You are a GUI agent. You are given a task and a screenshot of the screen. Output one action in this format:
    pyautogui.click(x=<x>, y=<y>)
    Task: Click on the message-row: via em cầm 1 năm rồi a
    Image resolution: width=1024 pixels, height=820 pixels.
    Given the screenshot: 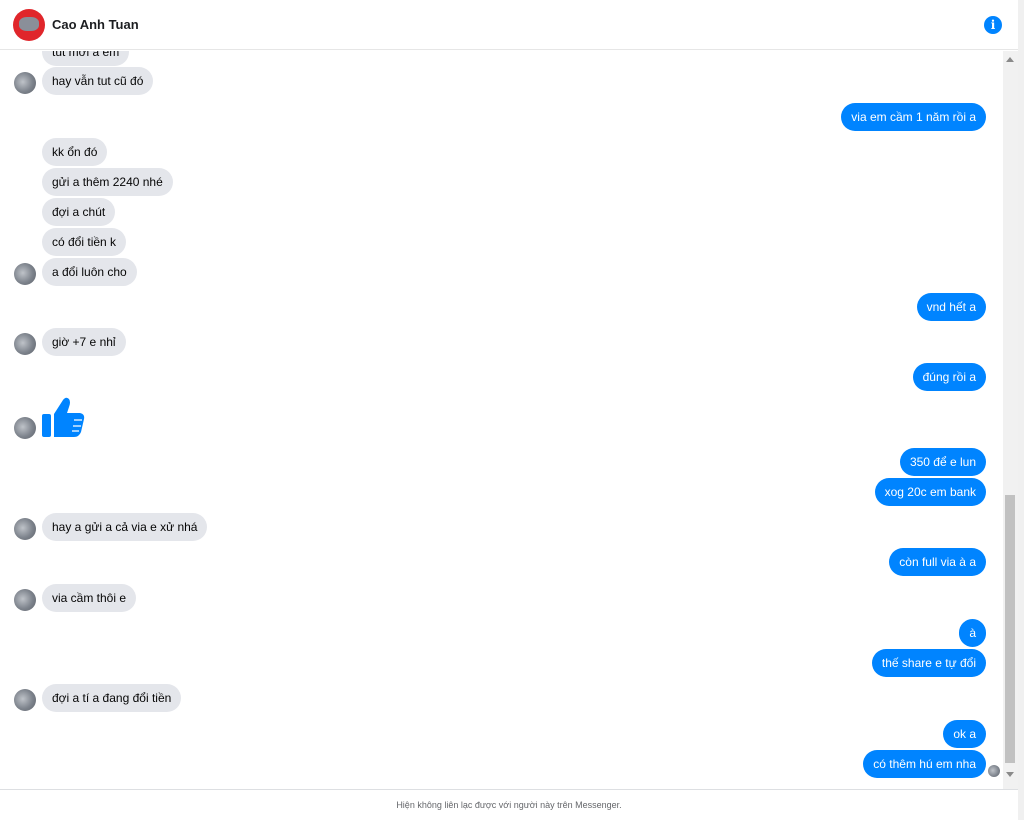 What is the action you would take?
    pyautogui.click(x=703, y=117)
    